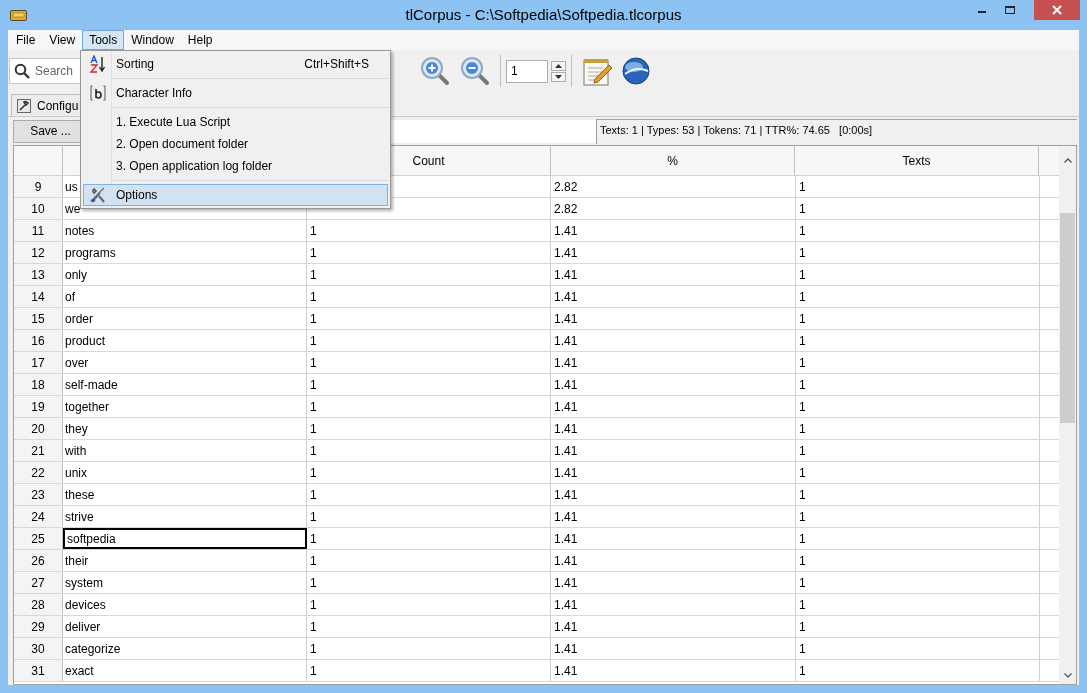 This screenshot has height=693, width=1087. I want to click on table-cell: strive, so click(185, 516).